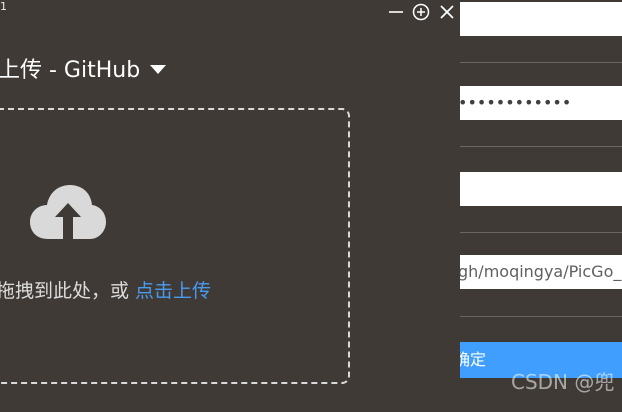  I want to click on confirm-label: 确定, so click(473, 359).